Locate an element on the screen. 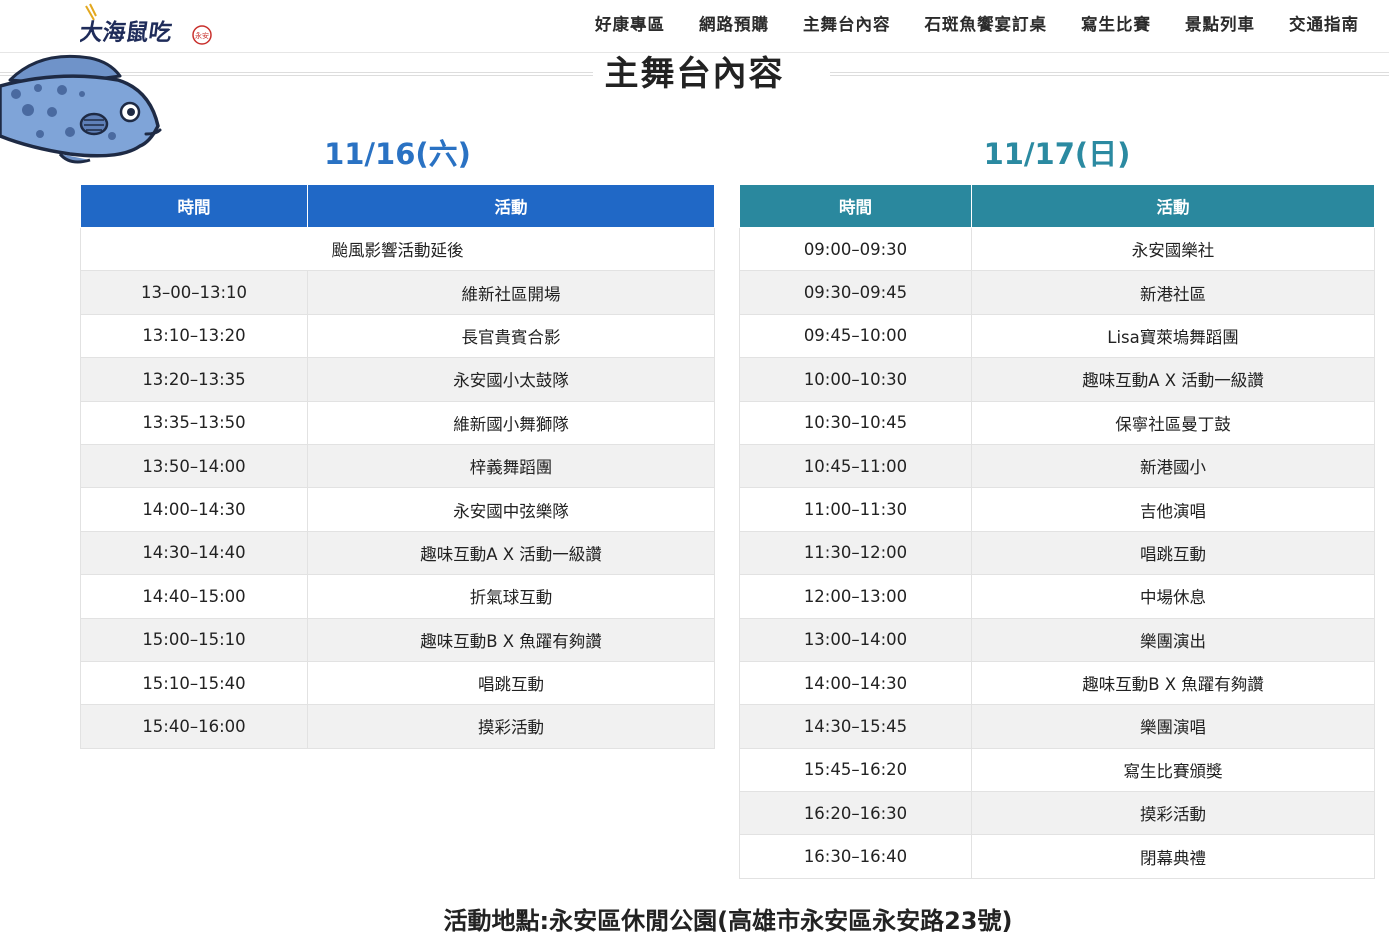 The width and height of the screenshot is (1389, 945). table-row: 16:20–16:30 摸彩活動 is located at coordinates (1057, 813).